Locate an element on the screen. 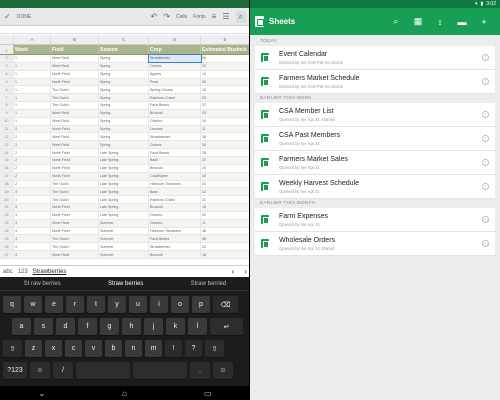 The width and height of the screenshot is (500, 400). previous-cell-icon: ‹ is located at coordinates (233, 271).